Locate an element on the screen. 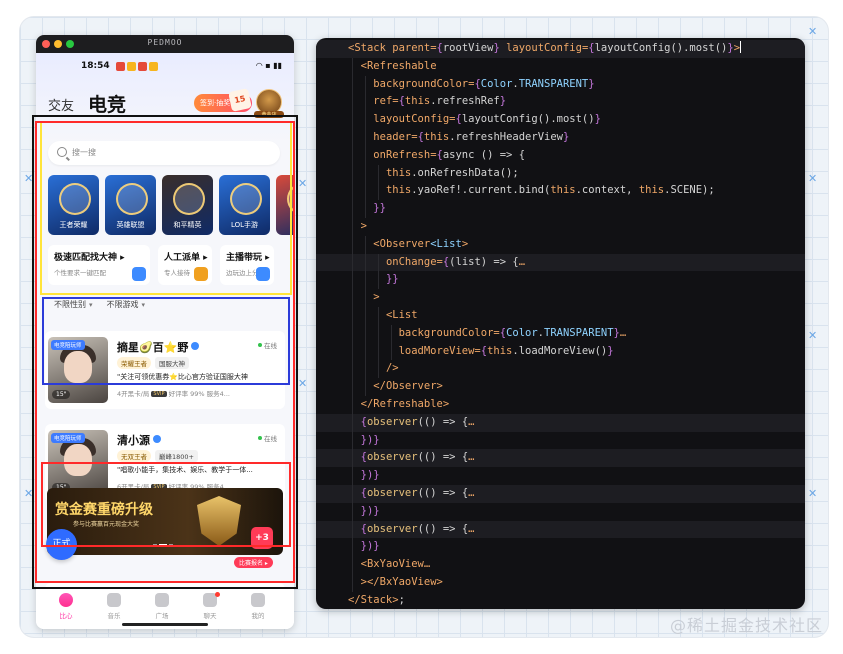  code-line: this.onRefreshData(); is located at coordinates (560, 173).